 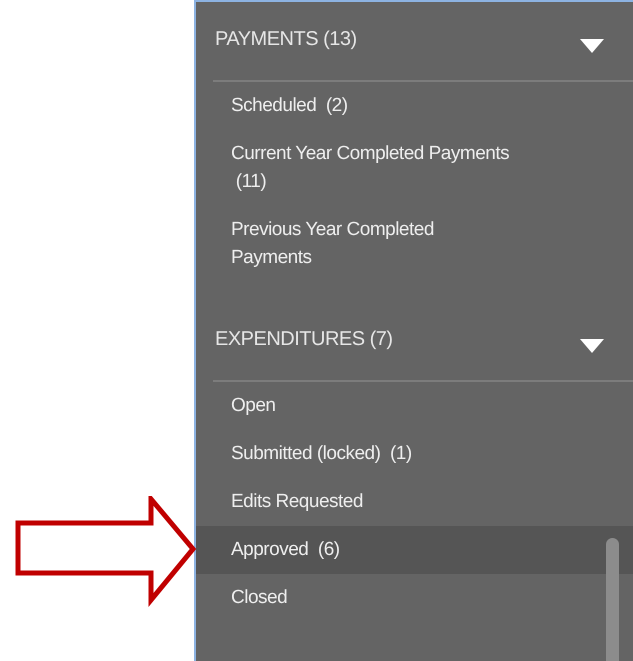 I want to click on section-title: EXPENDITURES (7), so click(x=304, y=339).